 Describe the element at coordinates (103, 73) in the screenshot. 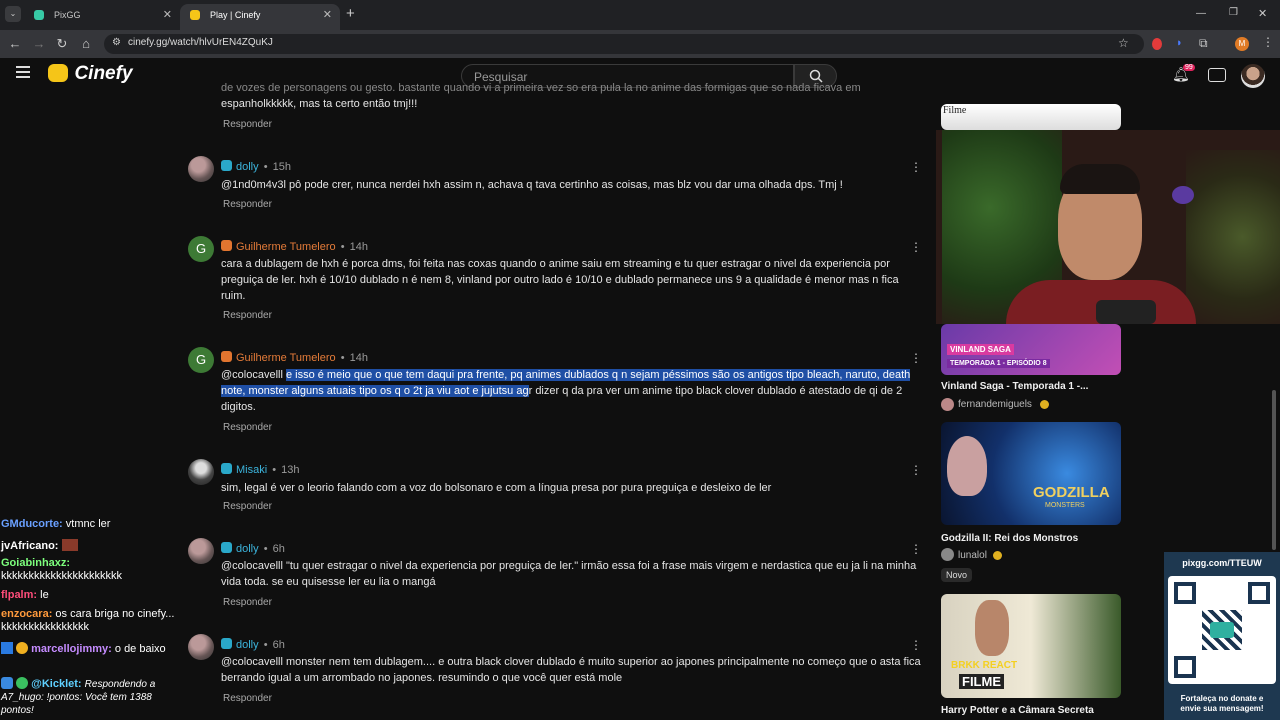

I see `logo-text: Cinefy` at that location.